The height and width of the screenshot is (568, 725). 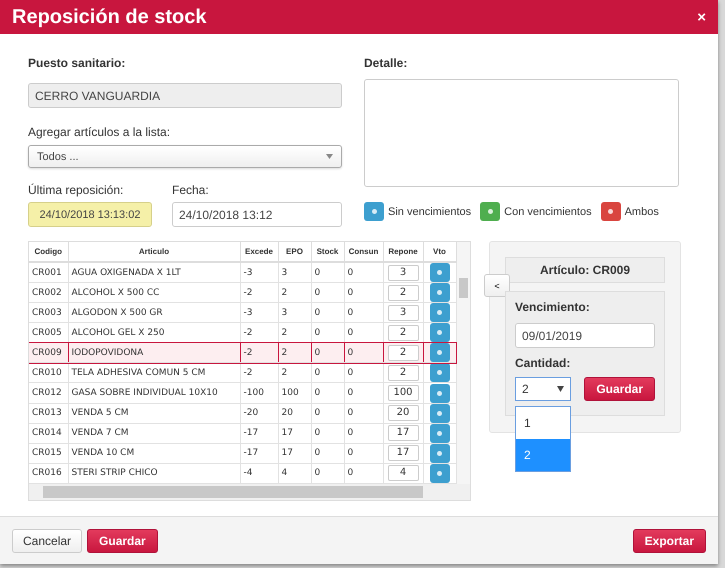 What do you see at coordinates (242, 292) in the screenshot?
I see `table-row: CR002 ALCOHOL X 500 CC -2 2 0 0 2` at bounding box center [242, 292].